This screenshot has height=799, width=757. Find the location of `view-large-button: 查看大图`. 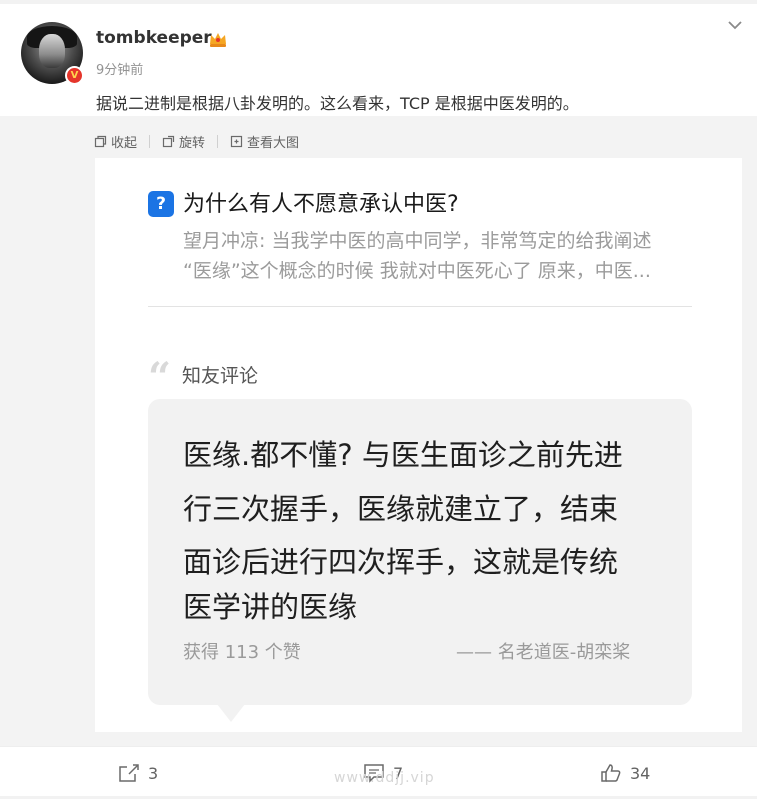

view-large-button: 查看大图 is located at coordinates (264, 141).